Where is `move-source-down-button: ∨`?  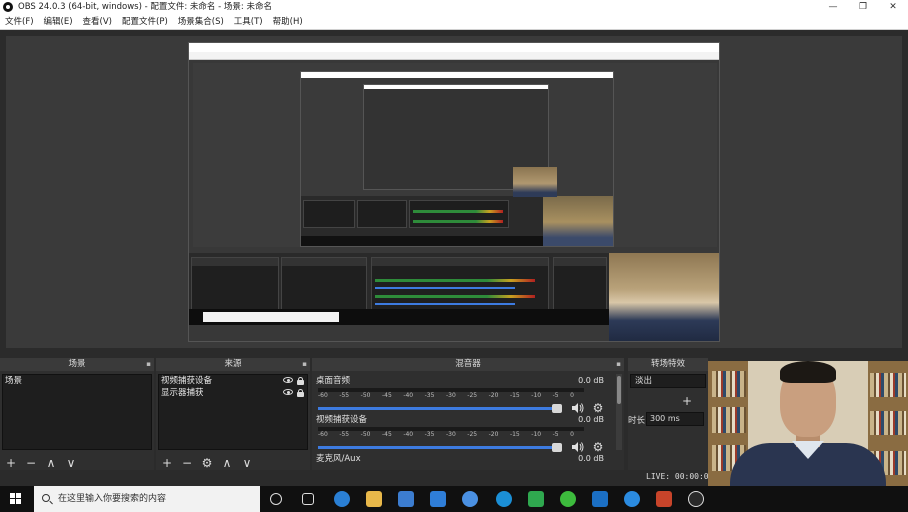 move-source-down-button: ∨ is located at coordinates (247, 463).